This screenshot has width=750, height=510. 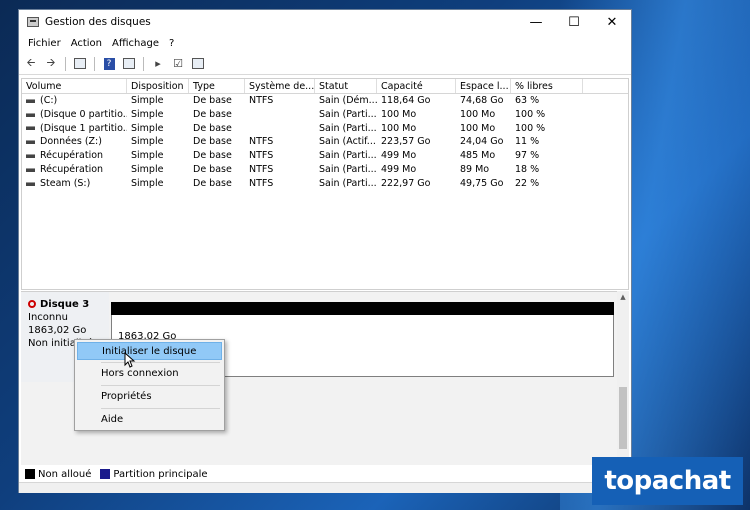 I want to click on cell-filesystem, so click(x=280, y=115).